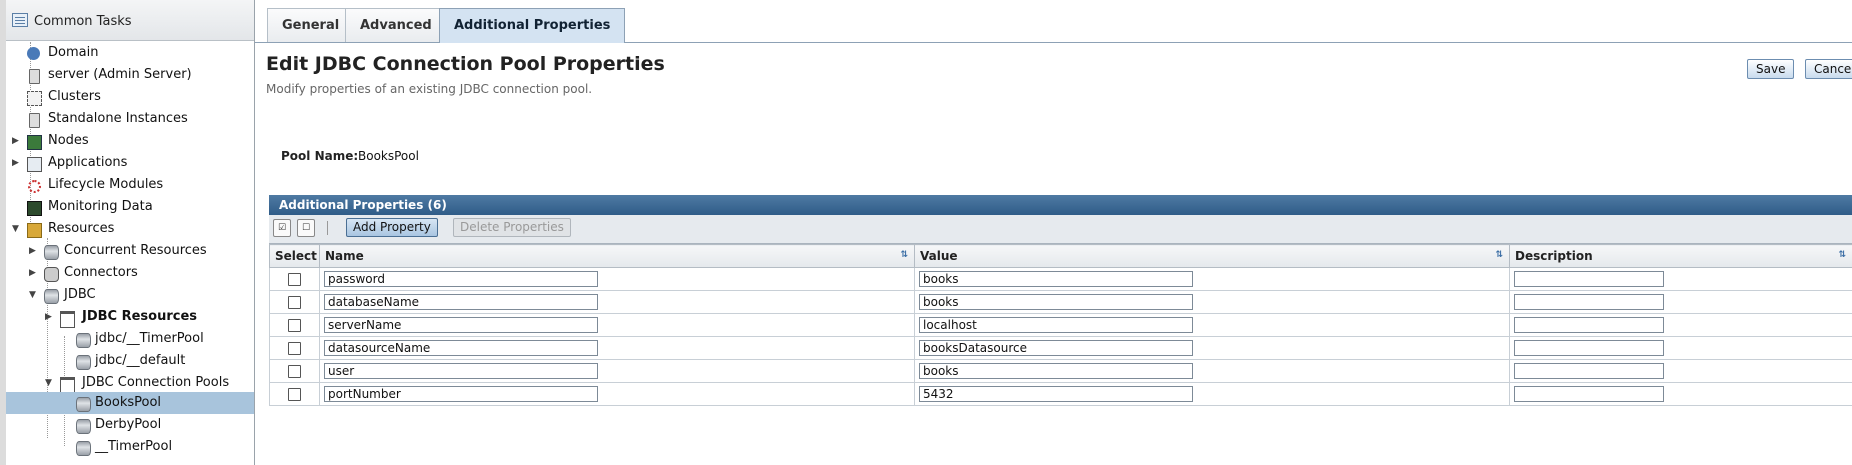 The width and height of the screenshot is (1852, 465). I want to click on sidebar-item-resources: ▼ Resources, so click(127, 229).